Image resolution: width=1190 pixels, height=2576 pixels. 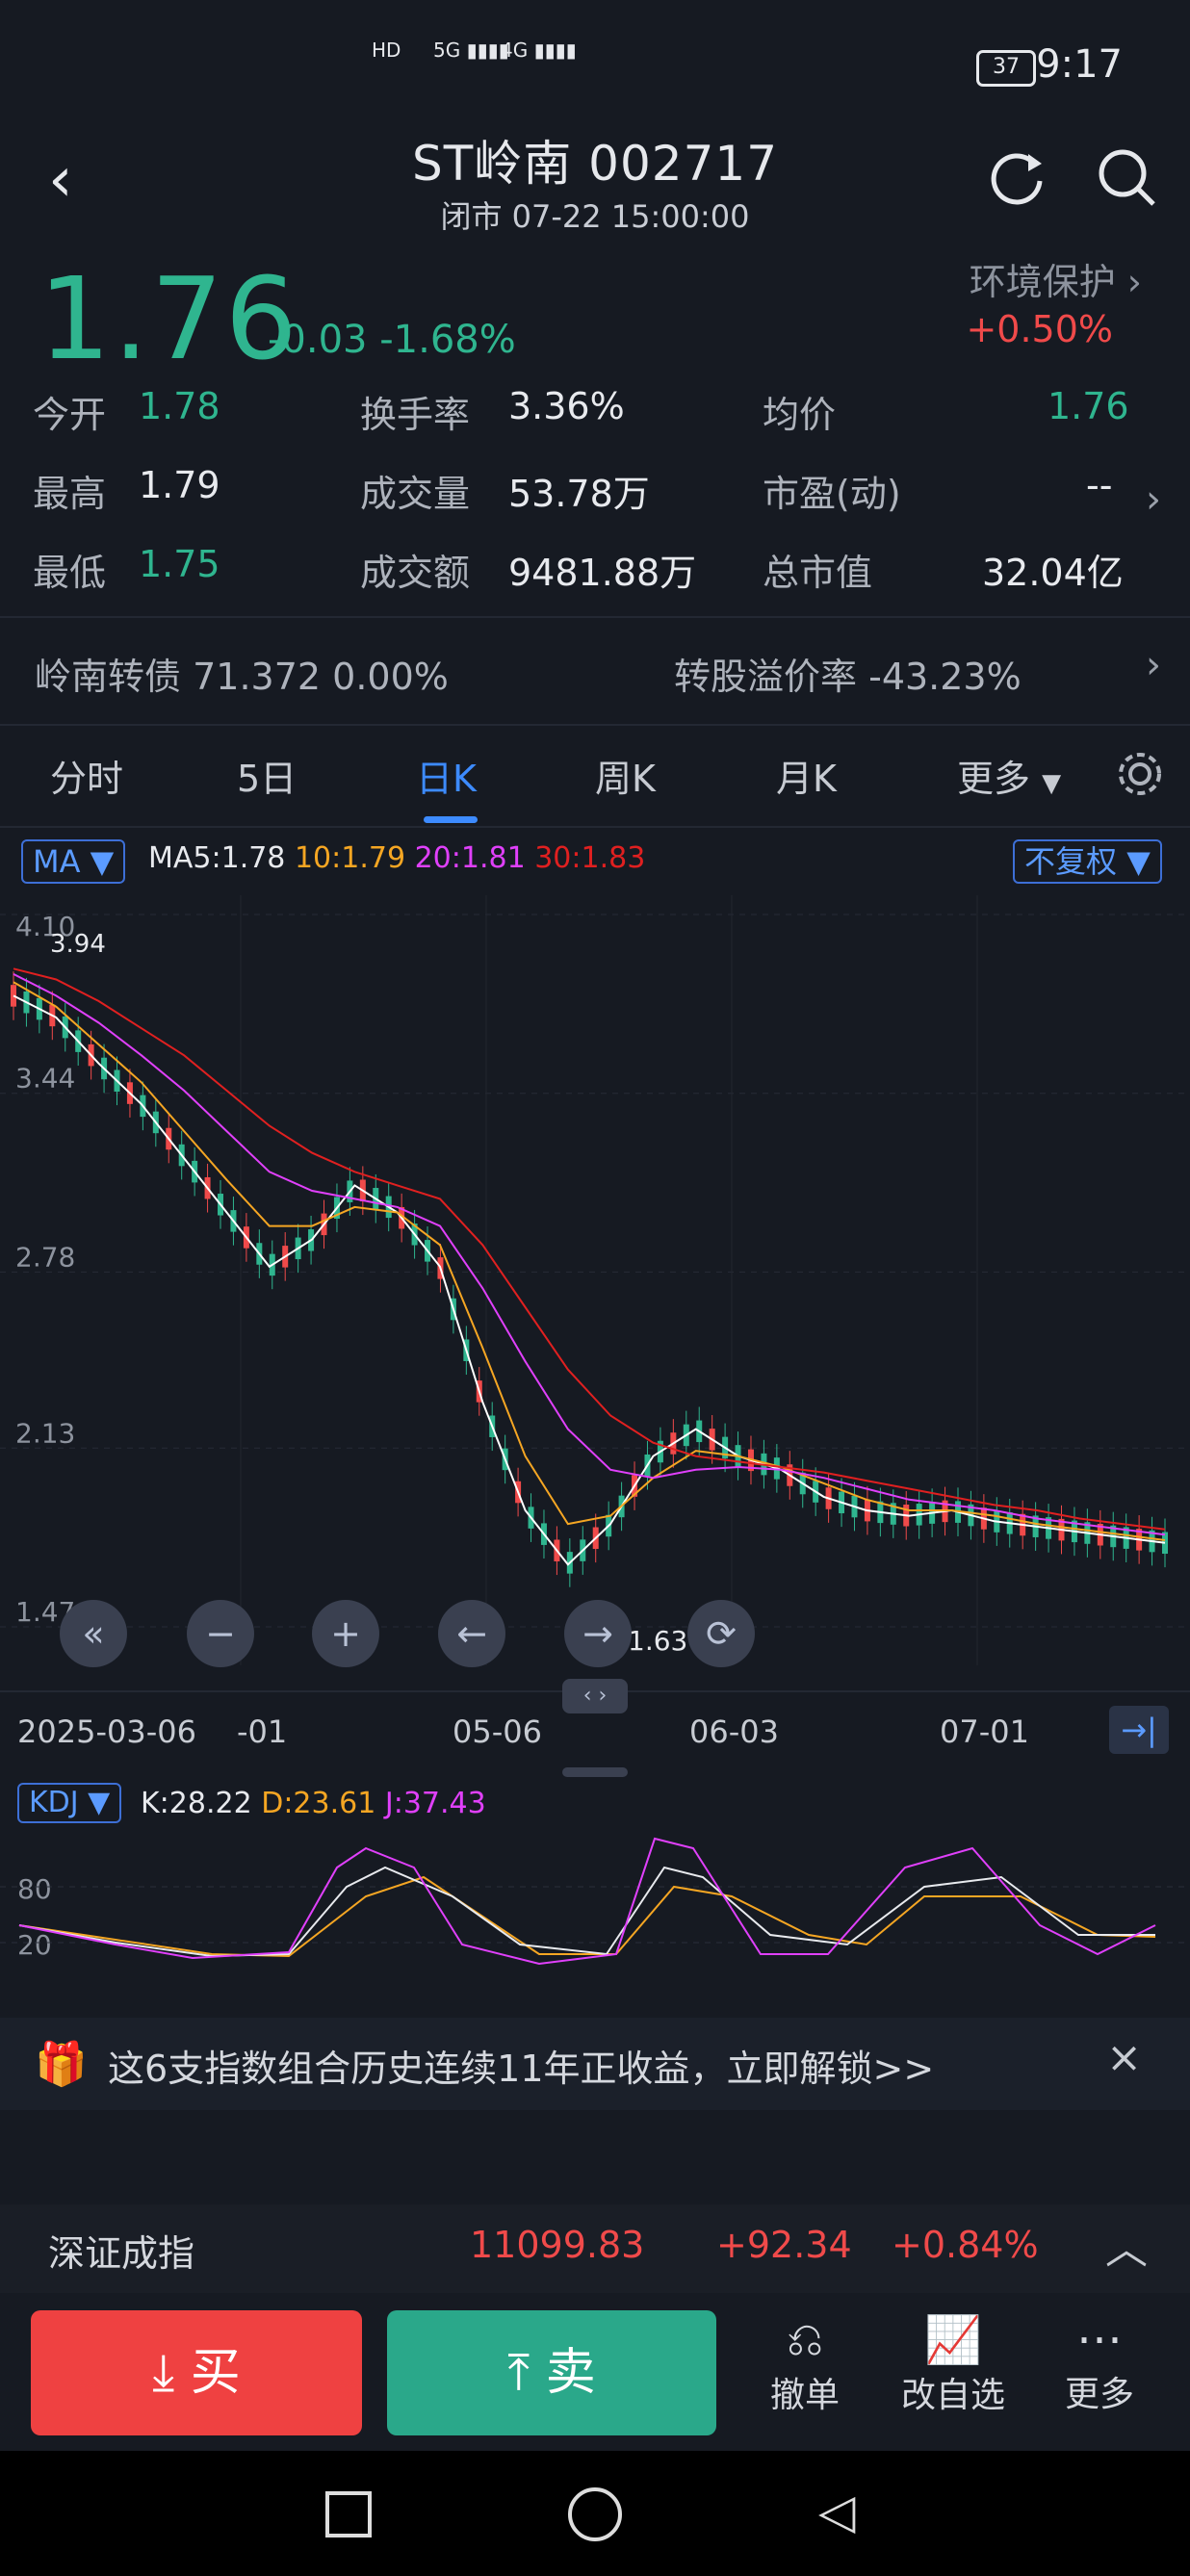 I want to click on search-icon, so click(x=1127, y=178).